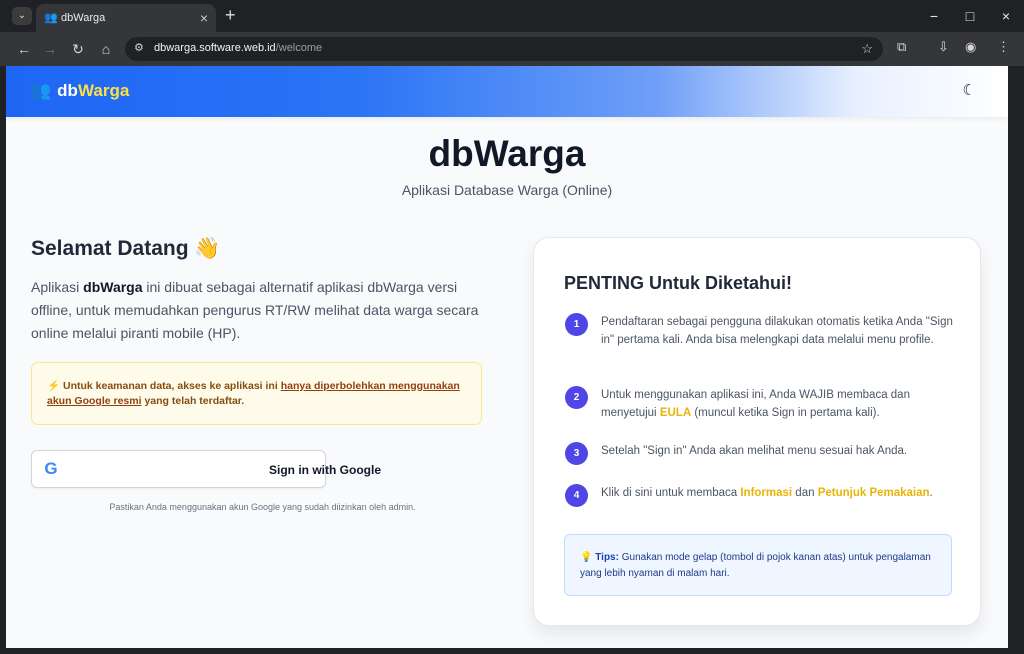 Image resolution: width=1024 pixels, height=654 pixels. I want to click on step-number: 3, so click(576, 453).